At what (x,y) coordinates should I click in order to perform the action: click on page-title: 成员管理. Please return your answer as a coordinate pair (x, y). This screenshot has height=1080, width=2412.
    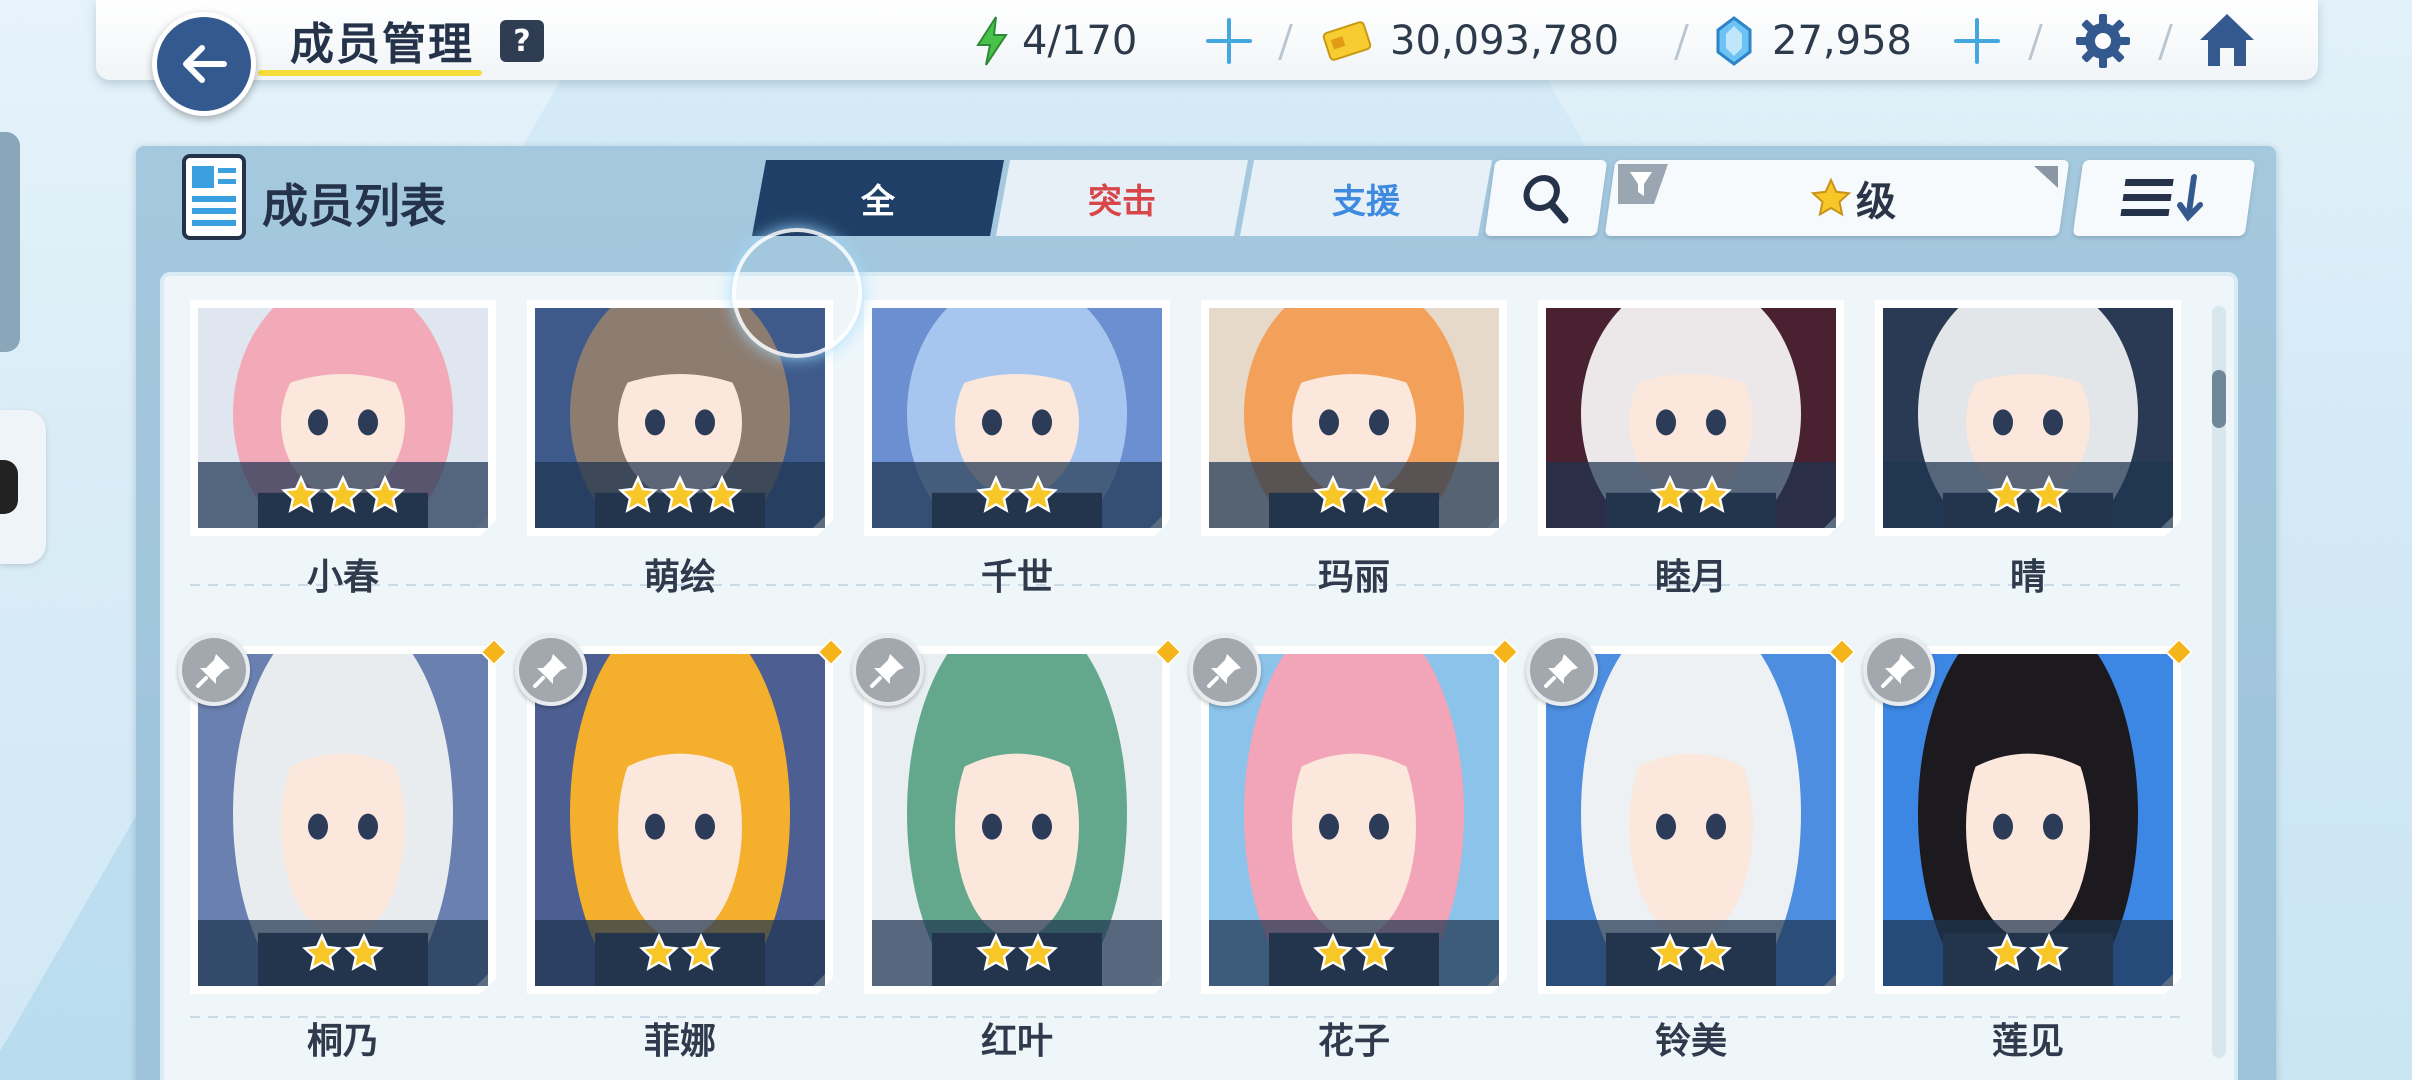
    Looking at the image, I should click on (382, 44).